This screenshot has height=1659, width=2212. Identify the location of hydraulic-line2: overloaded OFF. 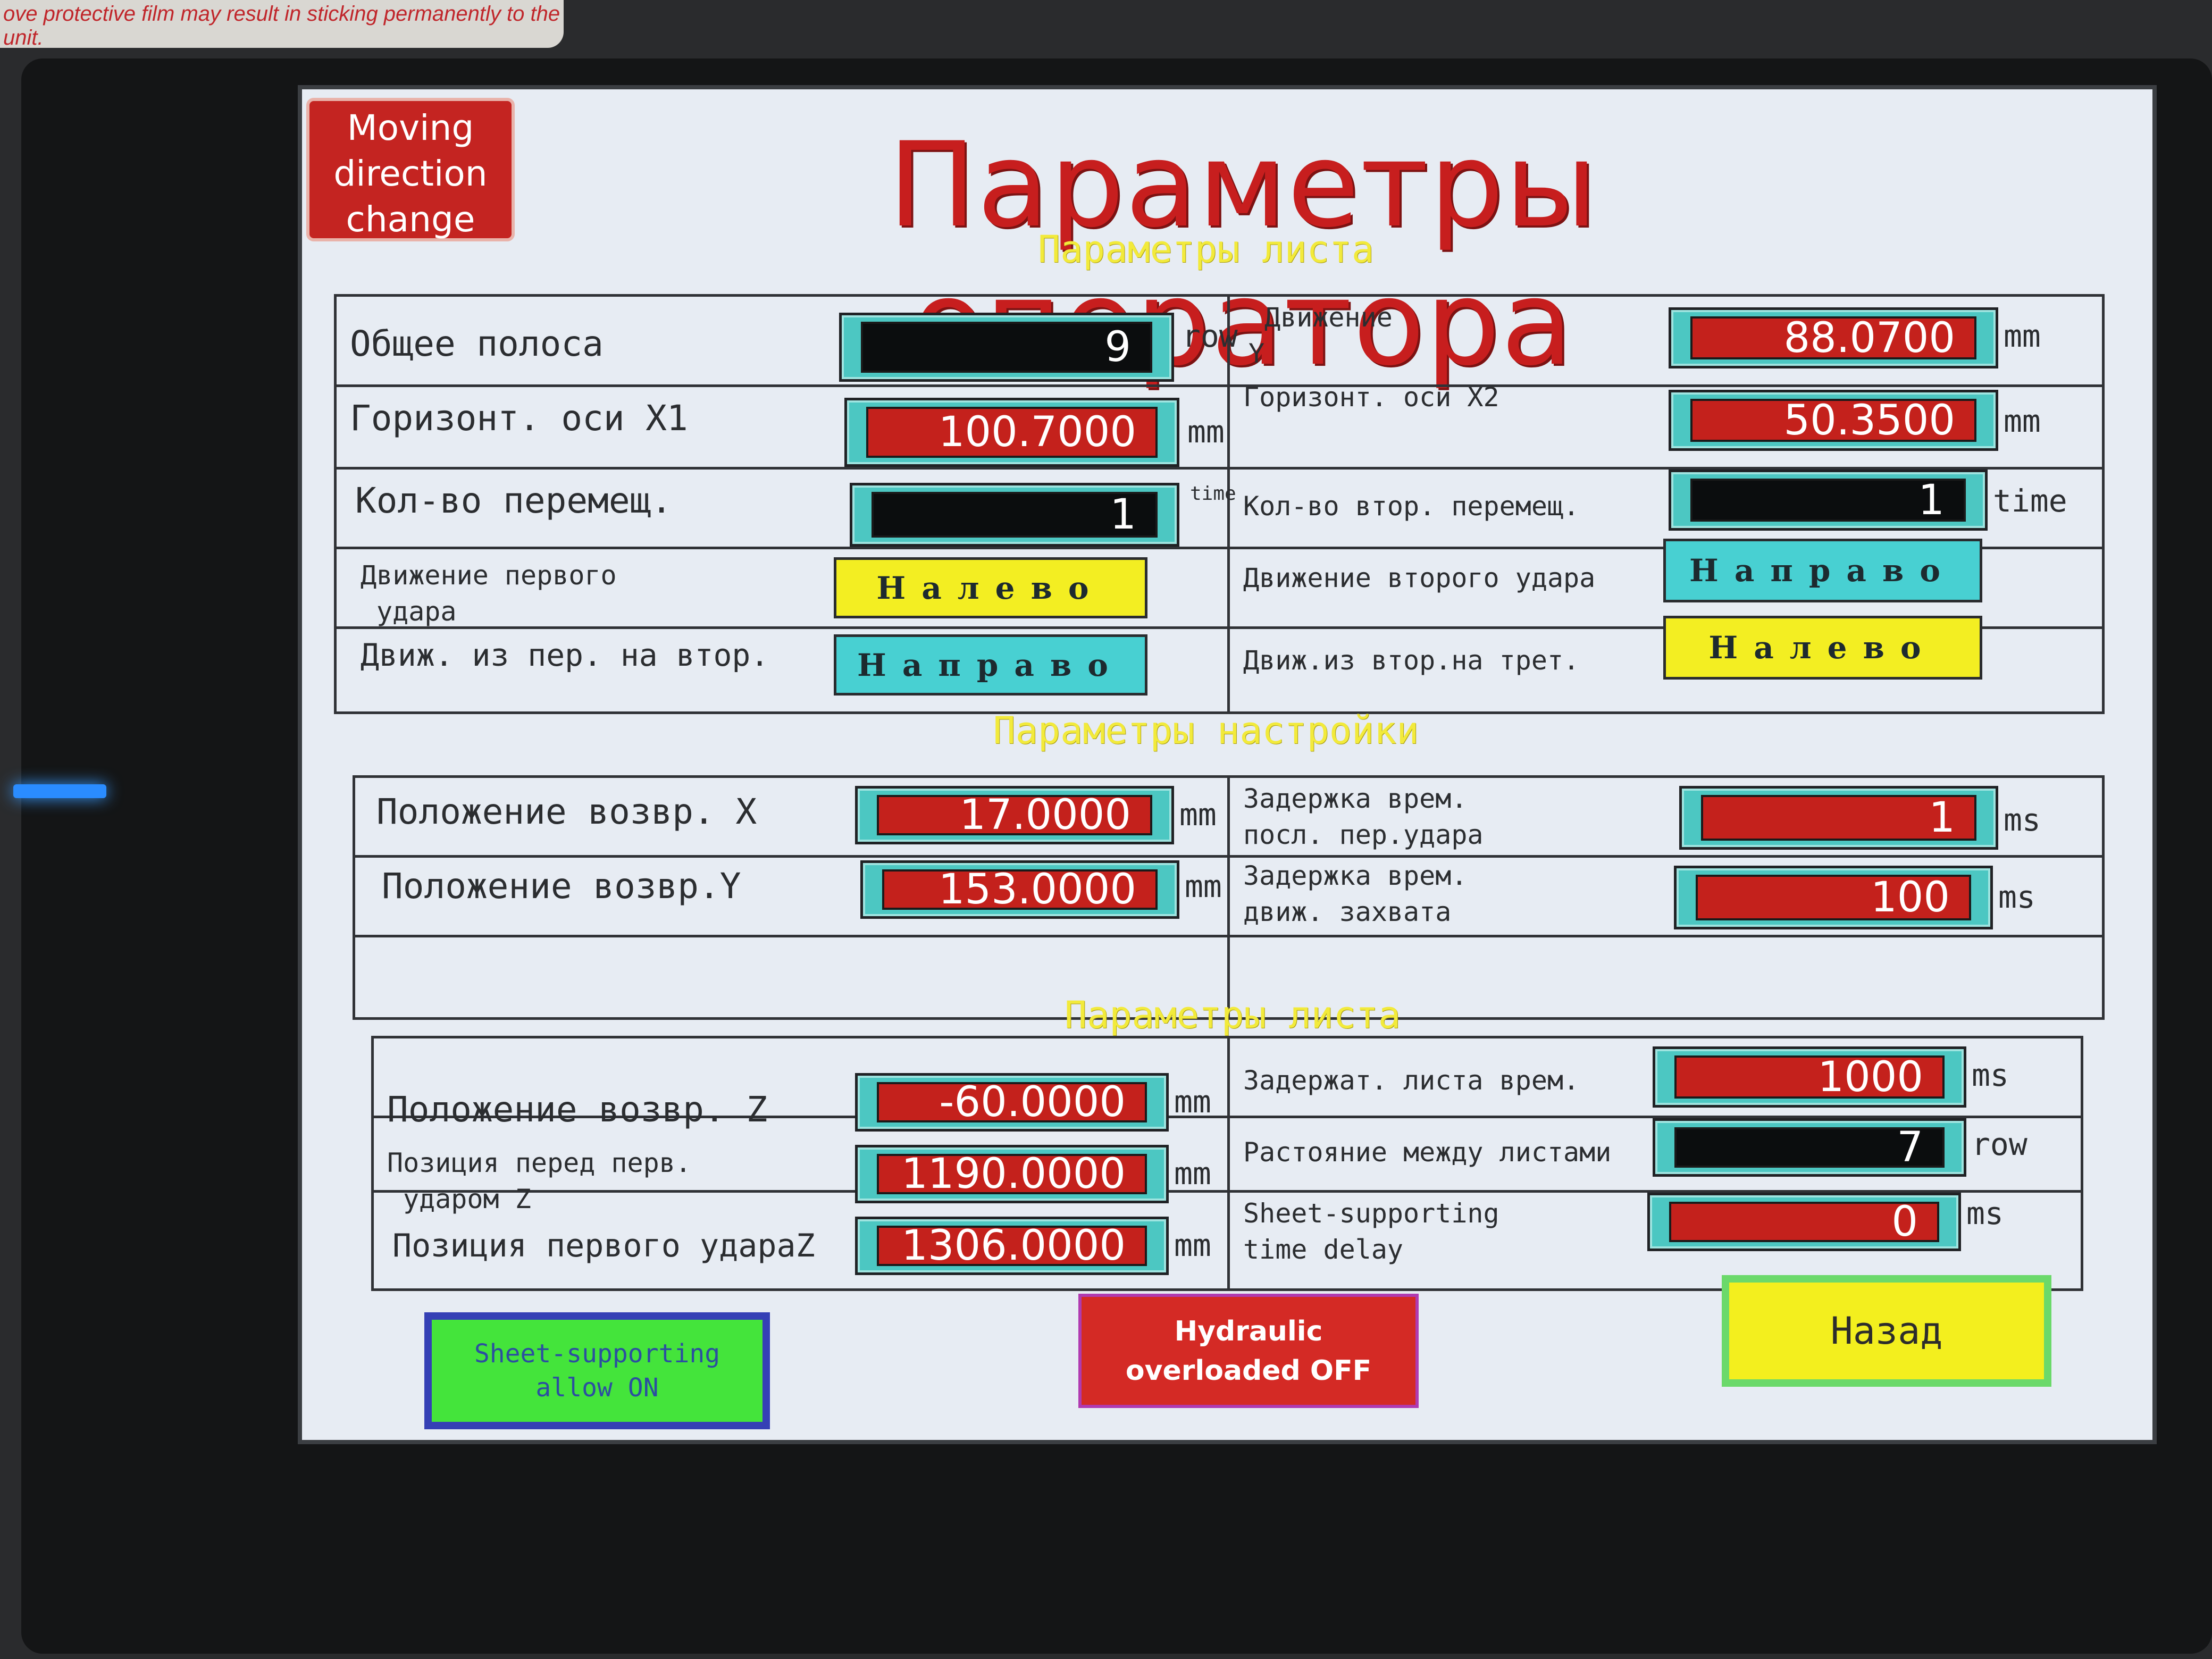
(1248, 1370).